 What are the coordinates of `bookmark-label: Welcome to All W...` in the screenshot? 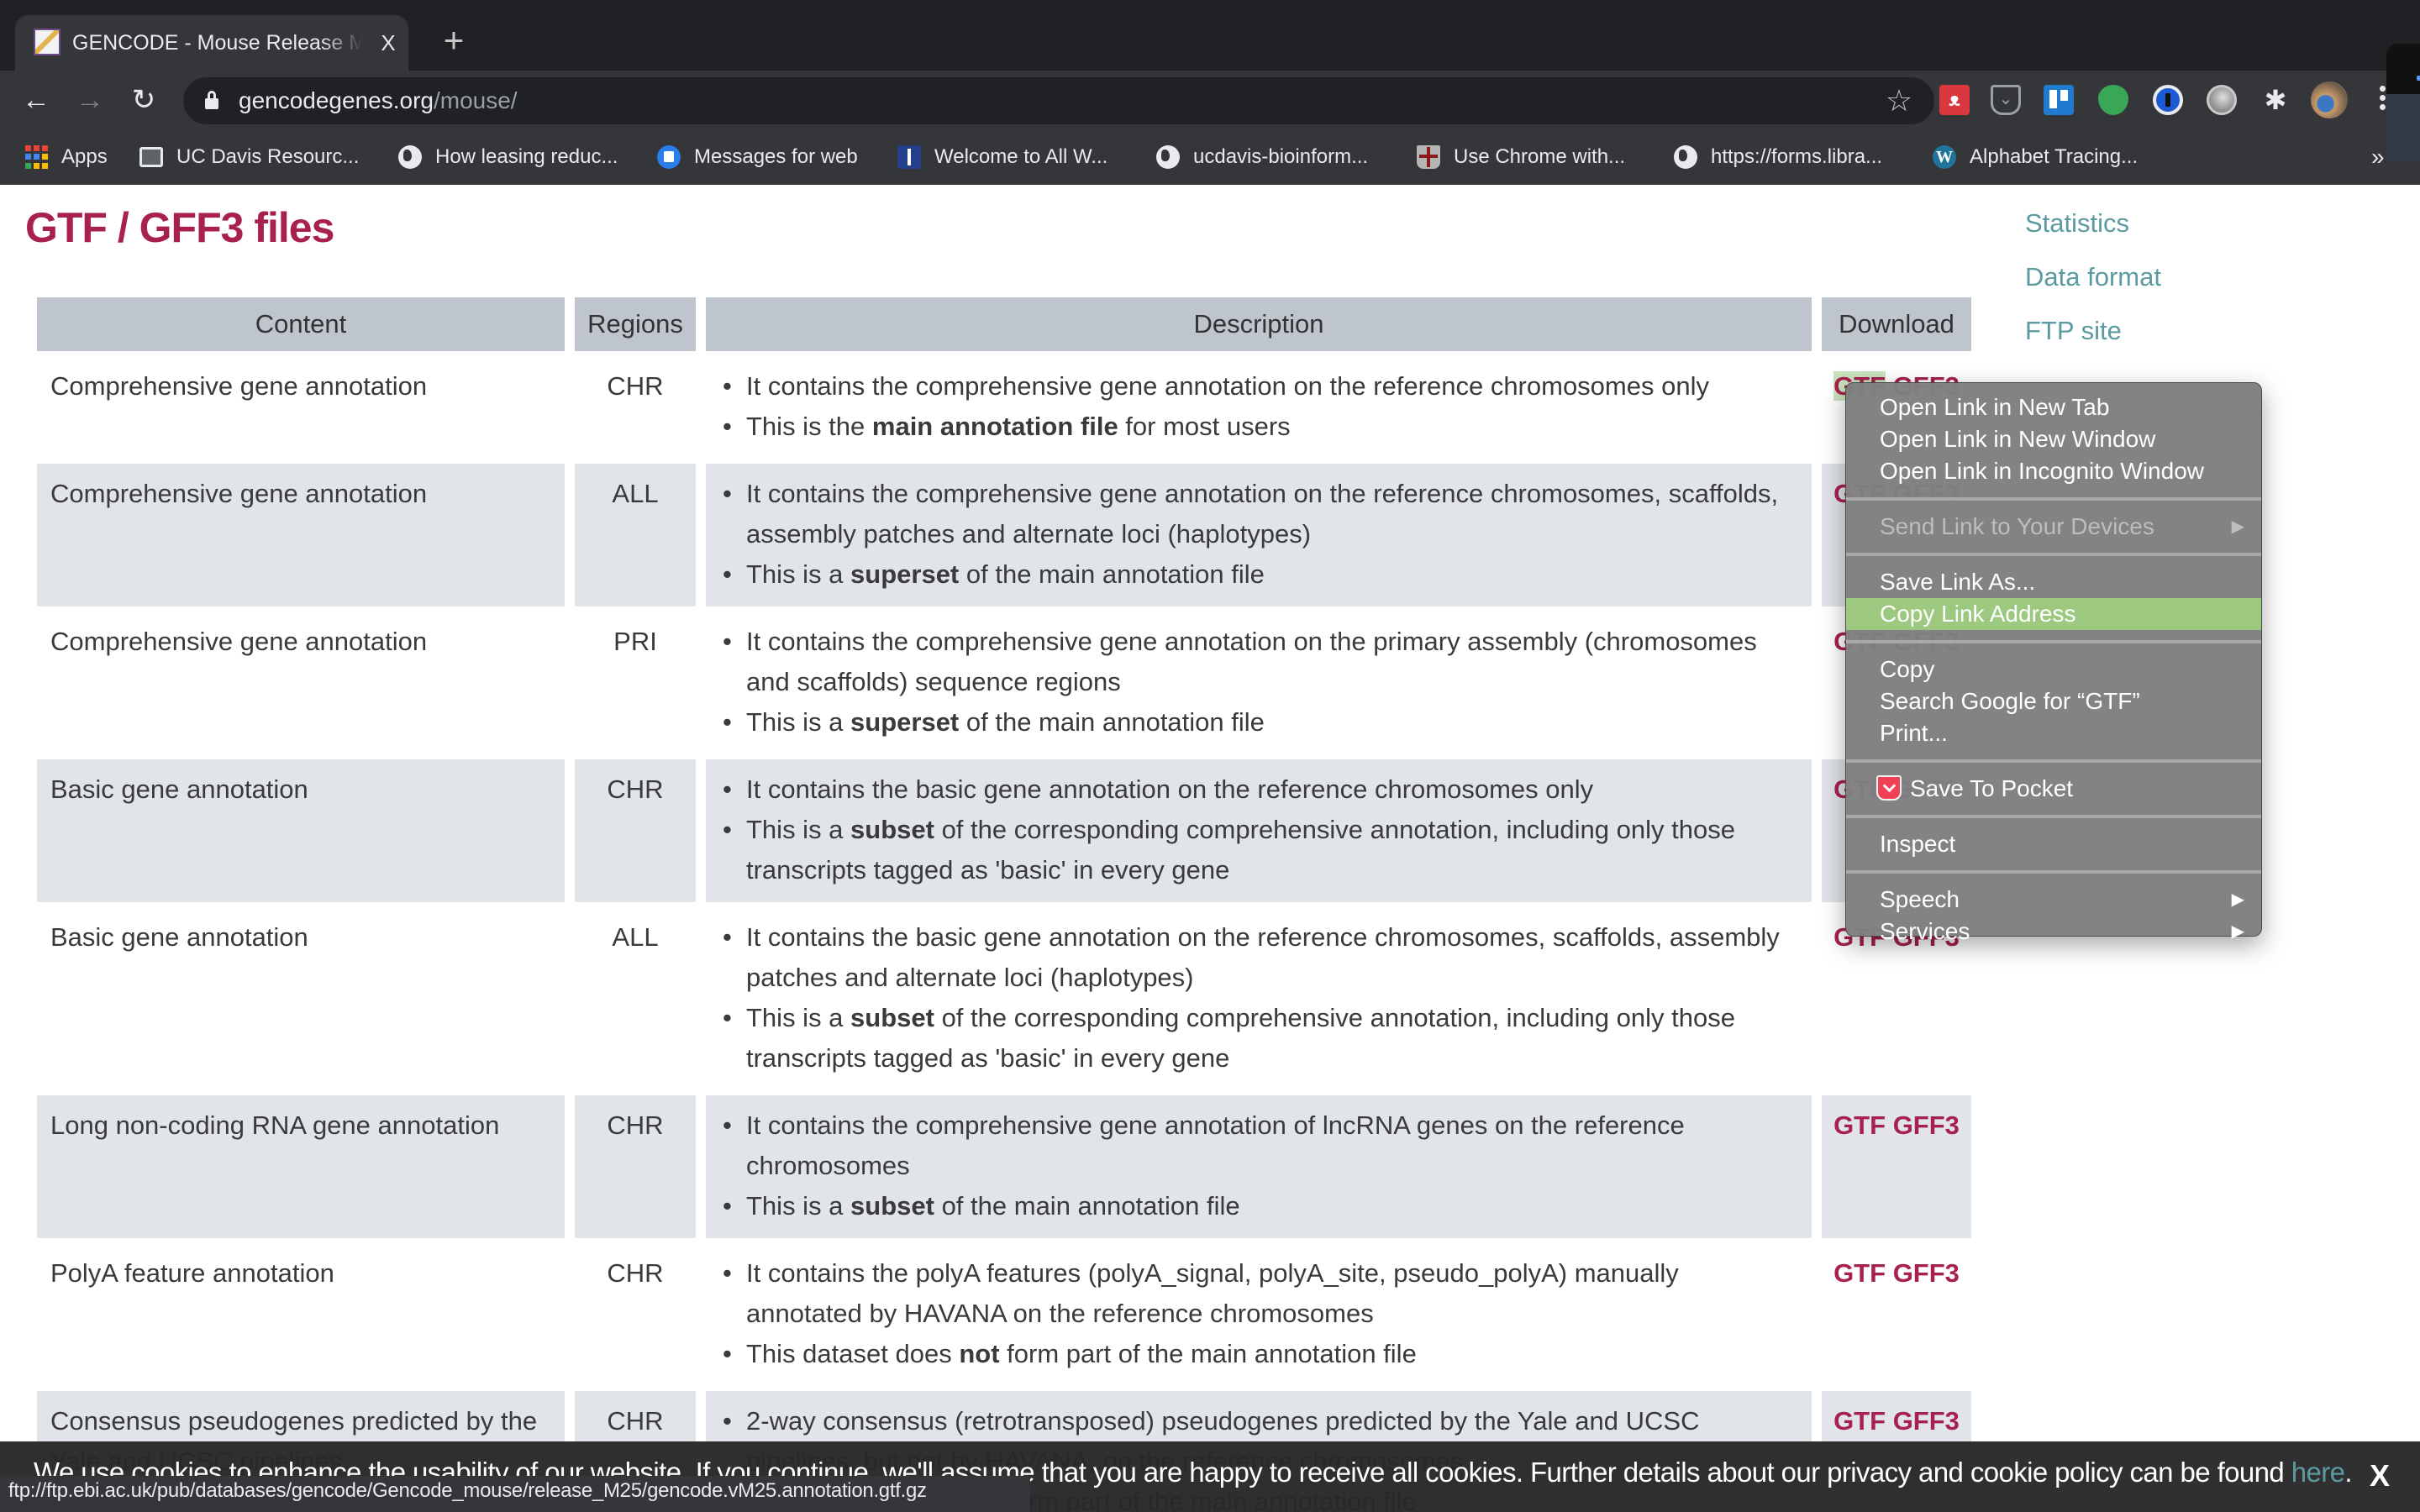 It's located at (1021, 156).